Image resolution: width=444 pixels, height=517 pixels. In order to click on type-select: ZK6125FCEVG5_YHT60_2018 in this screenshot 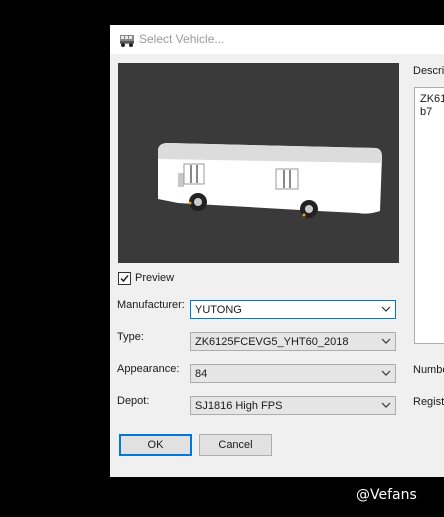, I will do `click(293, 341)`.